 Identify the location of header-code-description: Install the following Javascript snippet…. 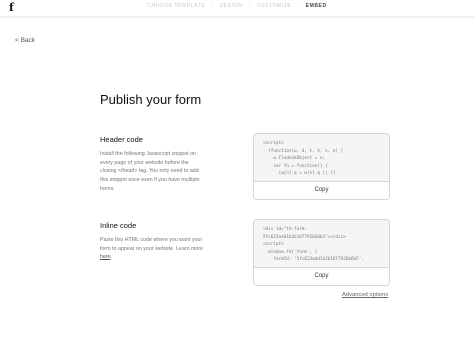
(150, 171).